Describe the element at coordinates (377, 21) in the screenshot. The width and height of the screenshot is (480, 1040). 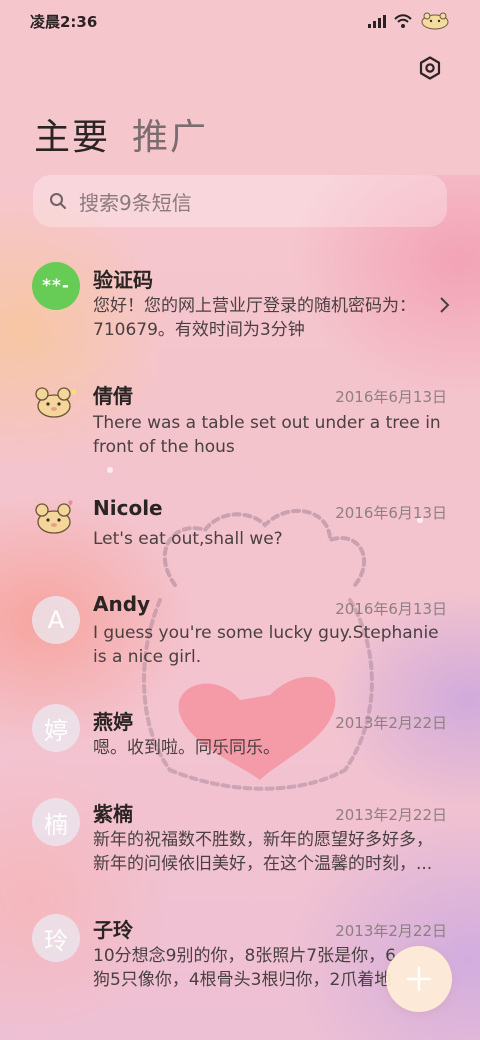
I see `signal-icon` at that location.